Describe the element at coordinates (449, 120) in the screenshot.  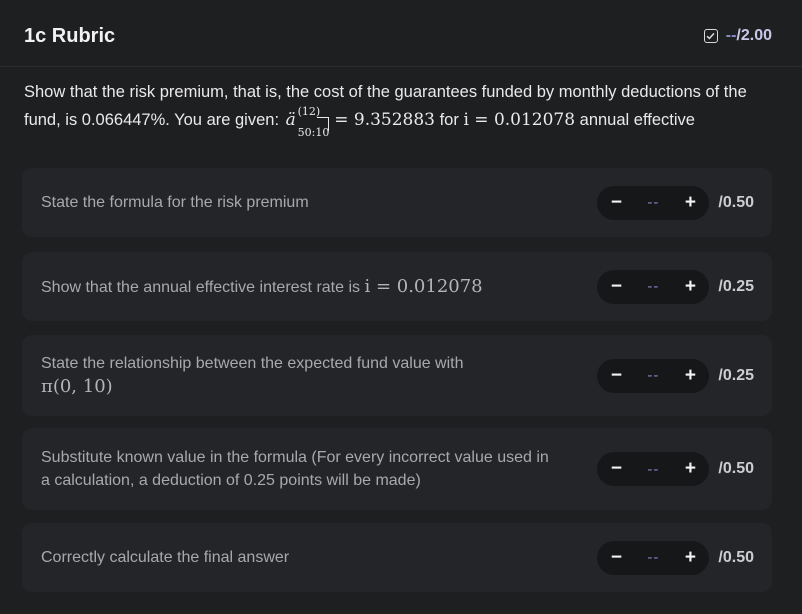
I see `question-text-part2: for` at that location.